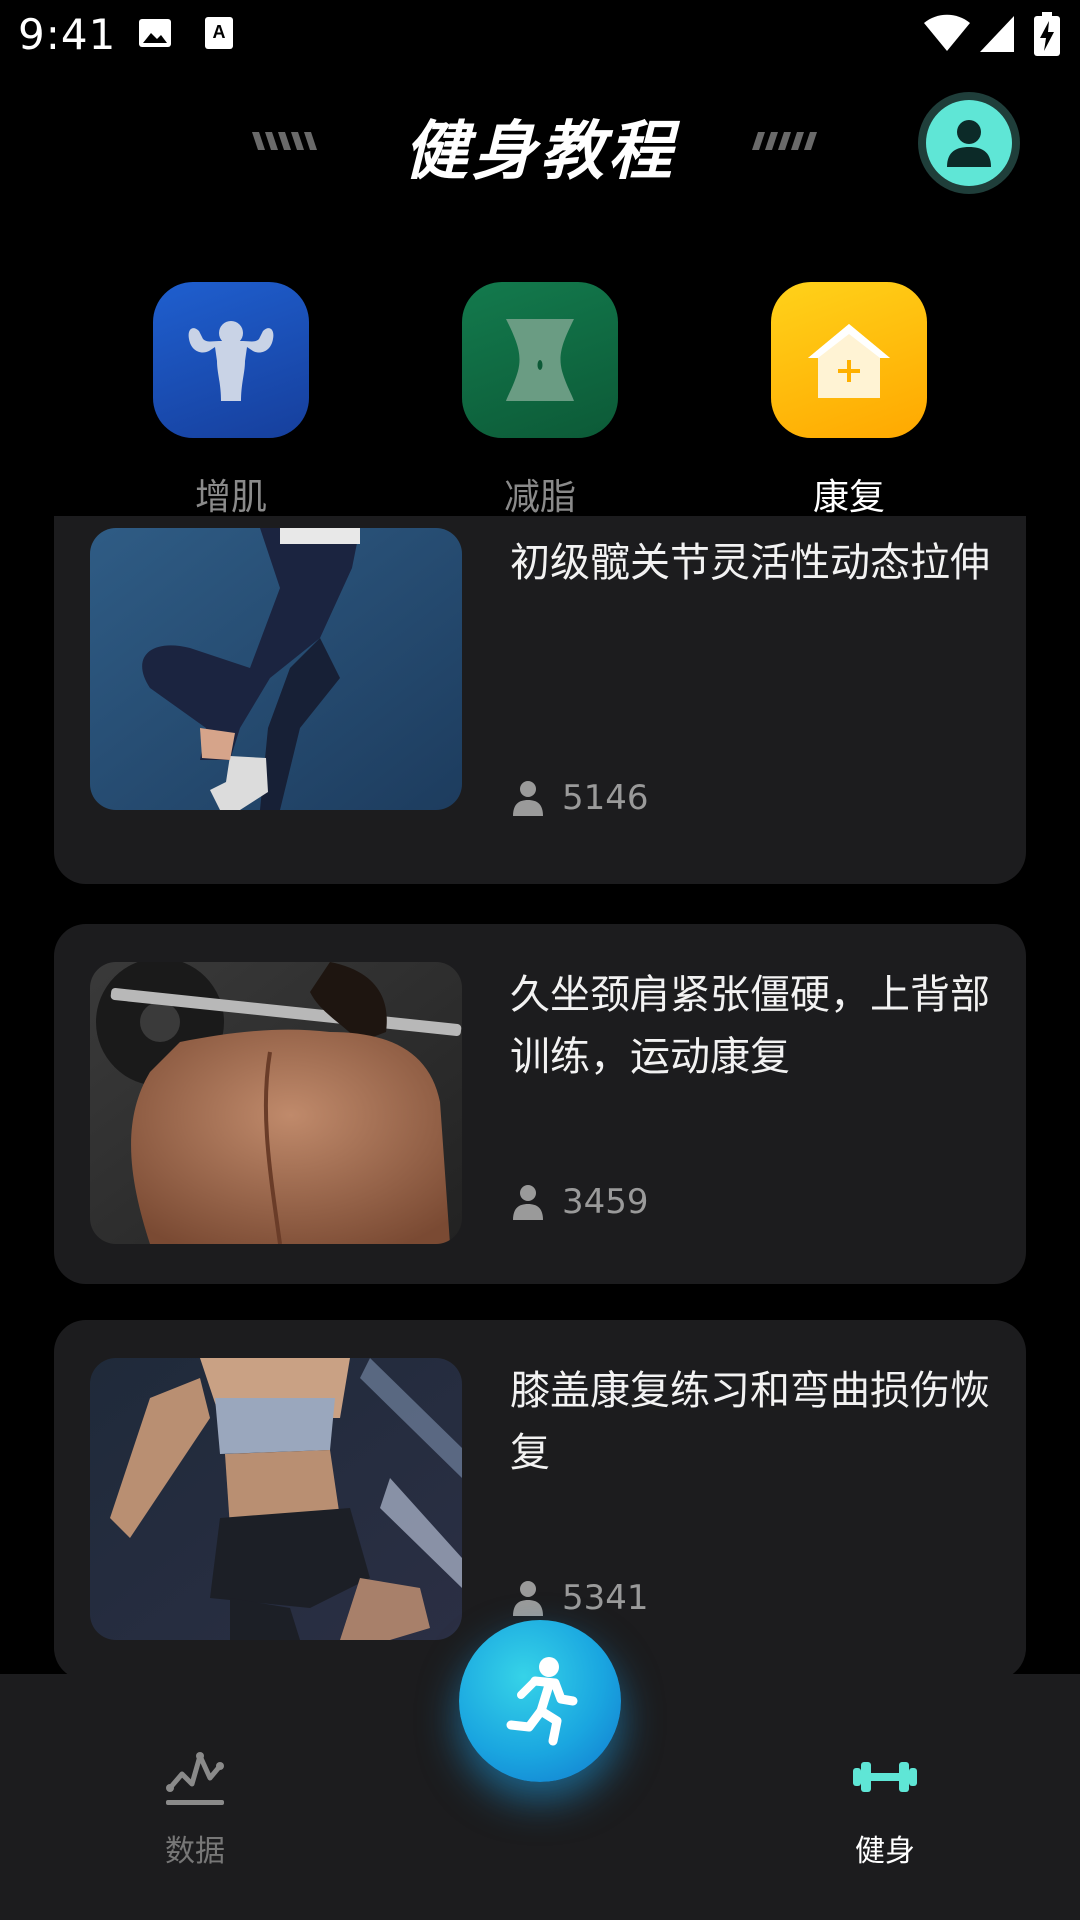  Describe the element at coordinates (195, 1778) in the screenshot. I see `chart-line-icon` at that location.